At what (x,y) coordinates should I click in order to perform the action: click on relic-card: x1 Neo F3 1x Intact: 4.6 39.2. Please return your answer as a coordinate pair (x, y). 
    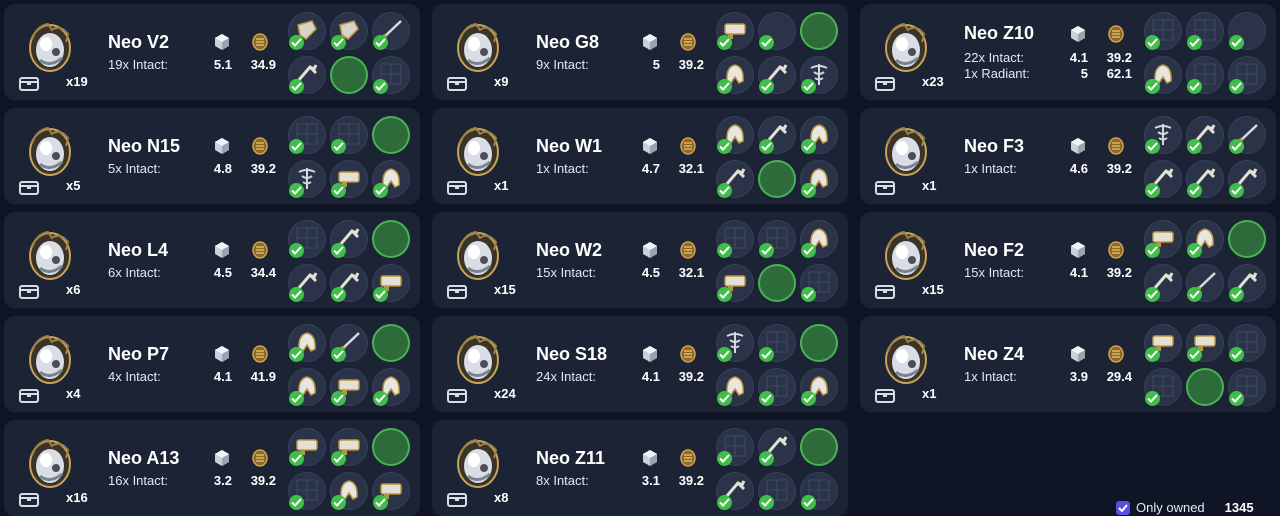
    Looking at the image, I should click on (1068, 156).